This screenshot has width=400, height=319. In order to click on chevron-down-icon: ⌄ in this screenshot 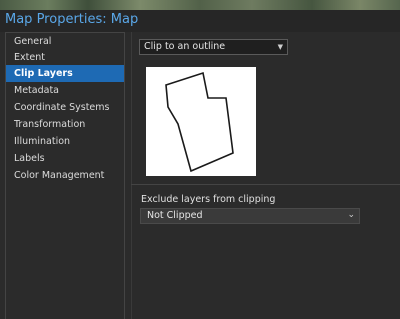, I will do `click(351, 215)`.